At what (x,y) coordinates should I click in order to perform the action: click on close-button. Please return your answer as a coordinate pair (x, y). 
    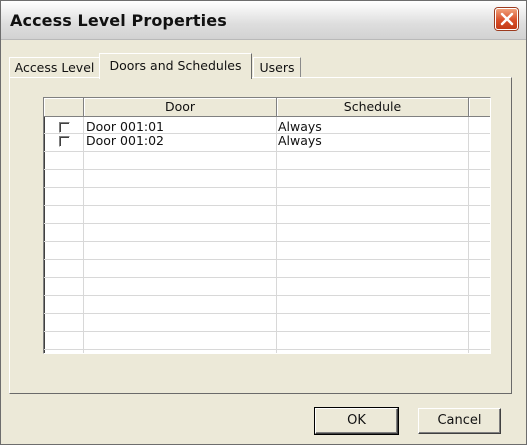
    Looking at the image, I should click on (506, 19).